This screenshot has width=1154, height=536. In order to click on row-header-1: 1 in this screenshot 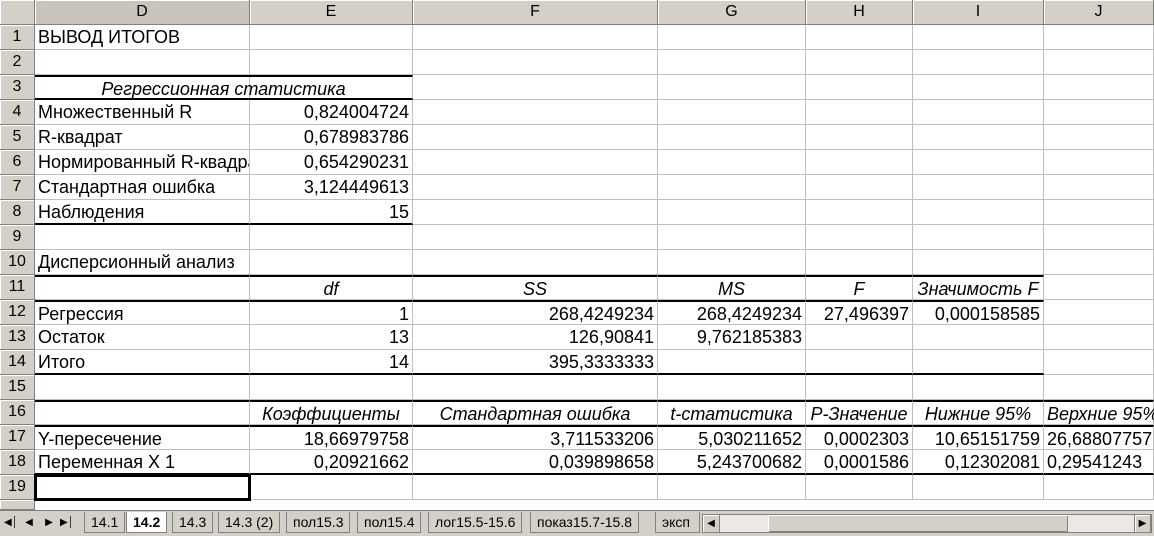, I will do `click(17, 37)`.